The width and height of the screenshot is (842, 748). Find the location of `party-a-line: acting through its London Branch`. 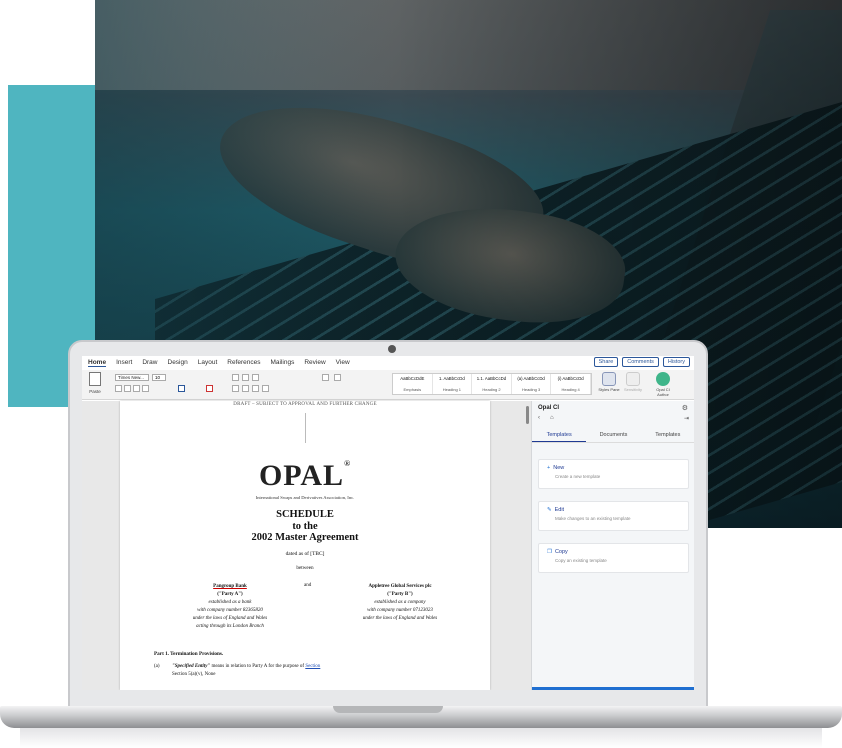

party-a-line: acting through its London Branch is located at coordinates (230, 626).